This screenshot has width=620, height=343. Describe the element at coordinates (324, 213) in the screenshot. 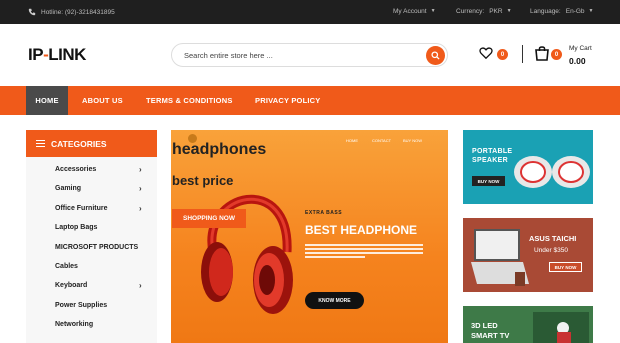

I see `hero-tag: EXTRA BASS` at that location.